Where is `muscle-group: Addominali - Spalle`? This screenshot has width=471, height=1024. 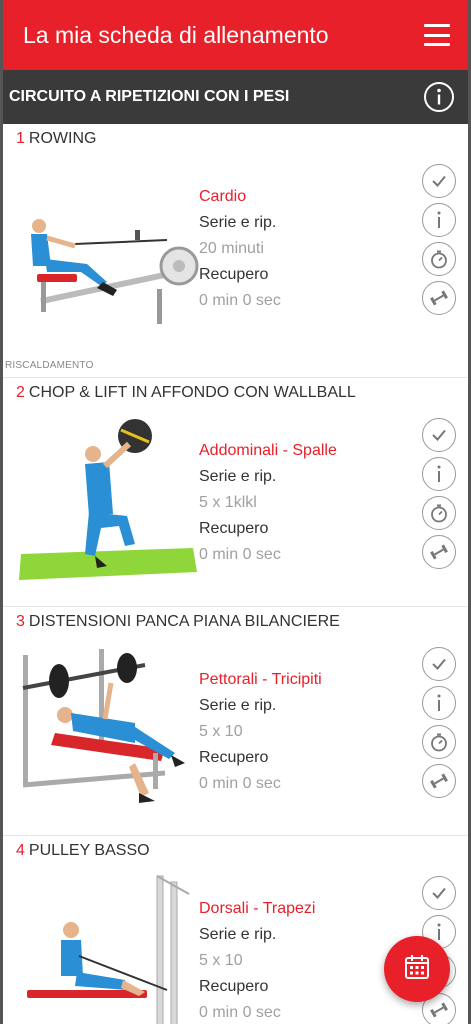
muscle-group: Addominali - Spalle is located at coordinates (268, 450).